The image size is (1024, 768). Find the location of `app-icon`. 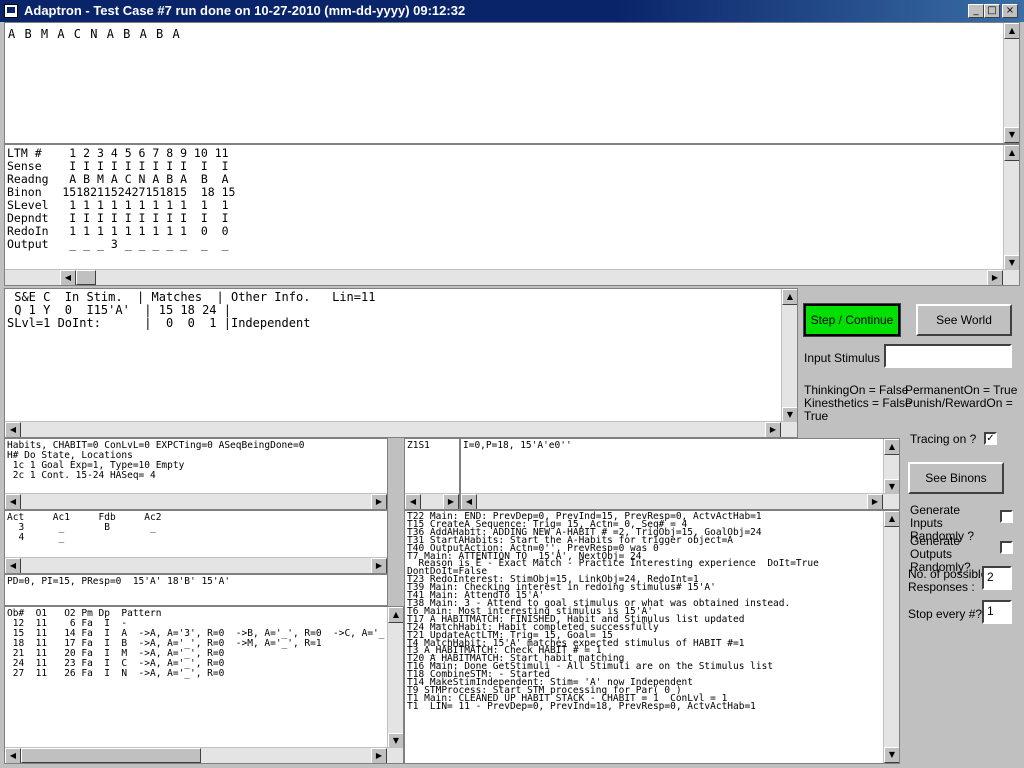

app-icon is located at coordinates (11, 11).